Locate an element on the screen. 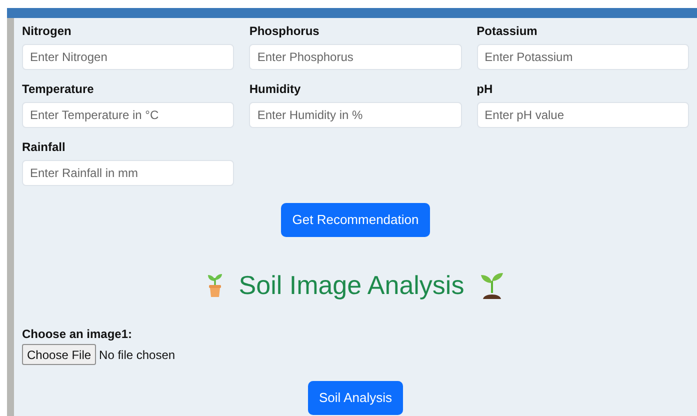 This screenshot has height=416, width=697. choose-file-button: Choose File is located at coordinates (59, 354).